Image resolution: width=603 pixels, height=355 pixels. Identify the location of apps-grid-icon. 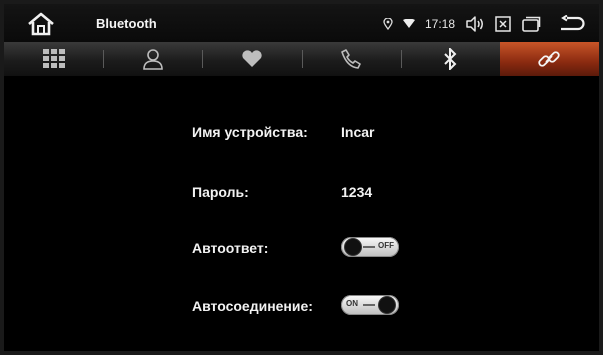
(53, 58).